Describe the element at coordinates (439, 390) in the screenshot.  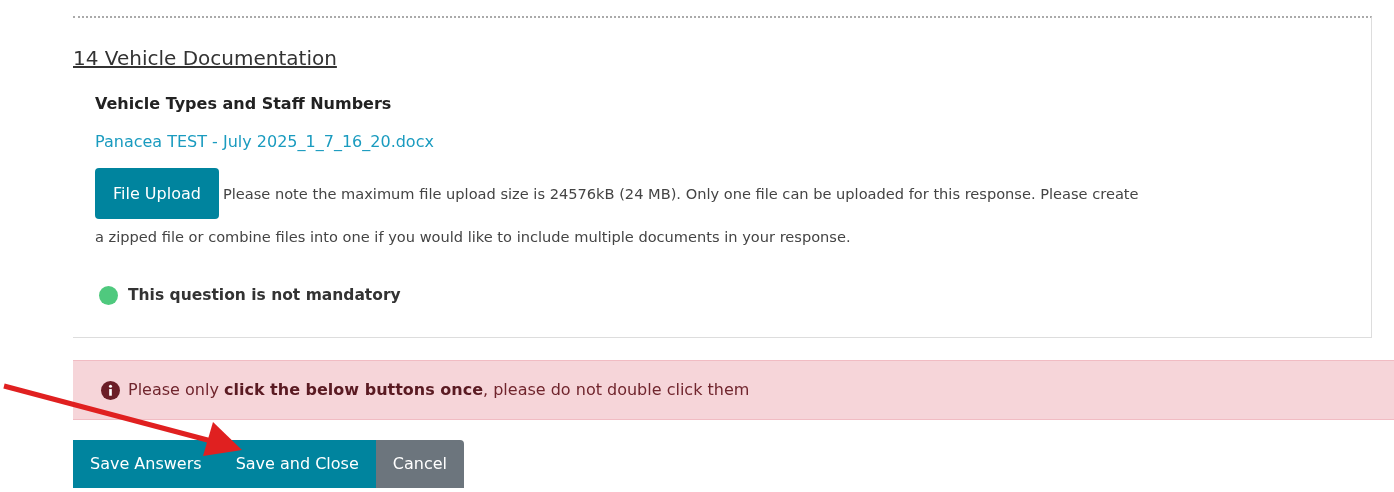
I see `alert-message: Please only click the below buttons once, please do not double click them` at that location.